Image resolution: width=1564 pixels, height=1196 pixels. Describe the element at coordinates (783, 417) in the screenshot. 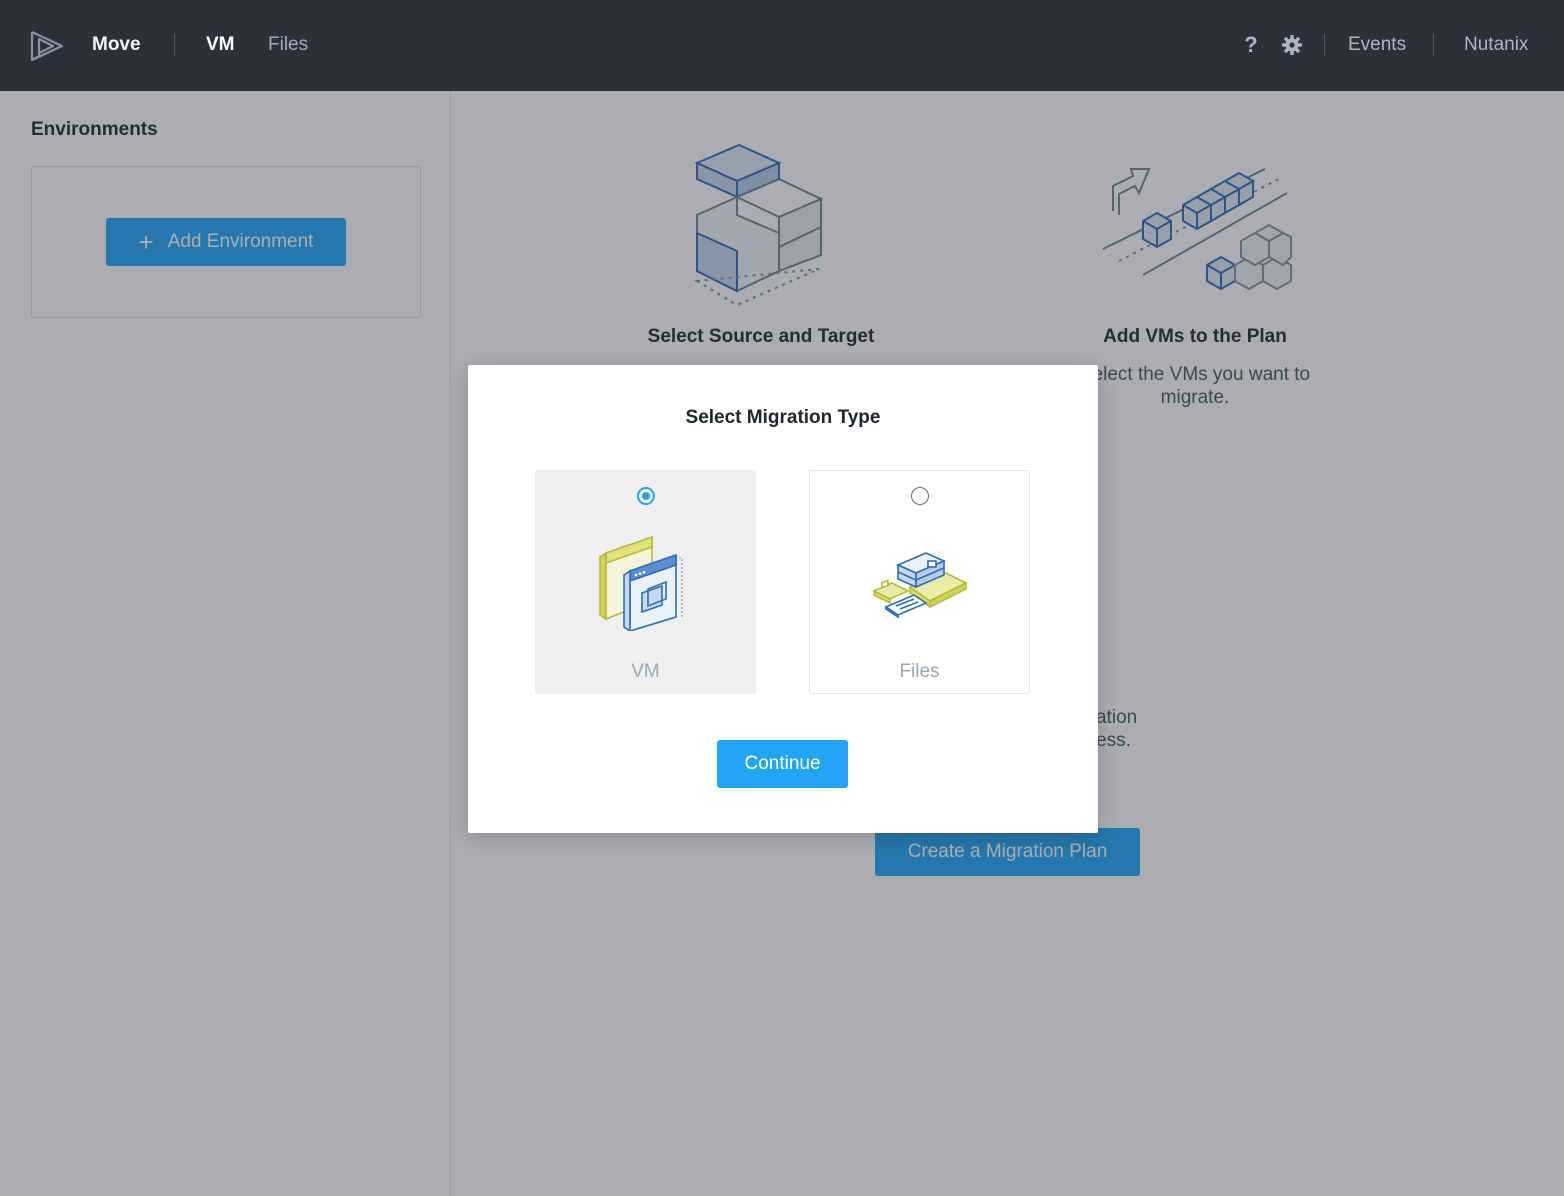

I see `dialog-title: Select Migration Type` at that location.